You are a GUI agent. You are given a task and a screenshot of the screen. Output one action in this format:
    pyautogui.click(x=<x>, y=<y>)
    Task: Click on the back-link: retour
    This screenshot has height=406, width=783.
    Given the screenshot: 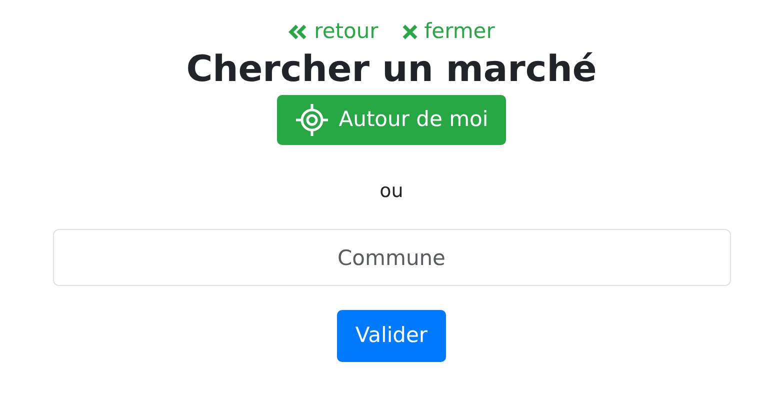 What is the action you would take?
    pyautogui.click(x=333, y=32)
    